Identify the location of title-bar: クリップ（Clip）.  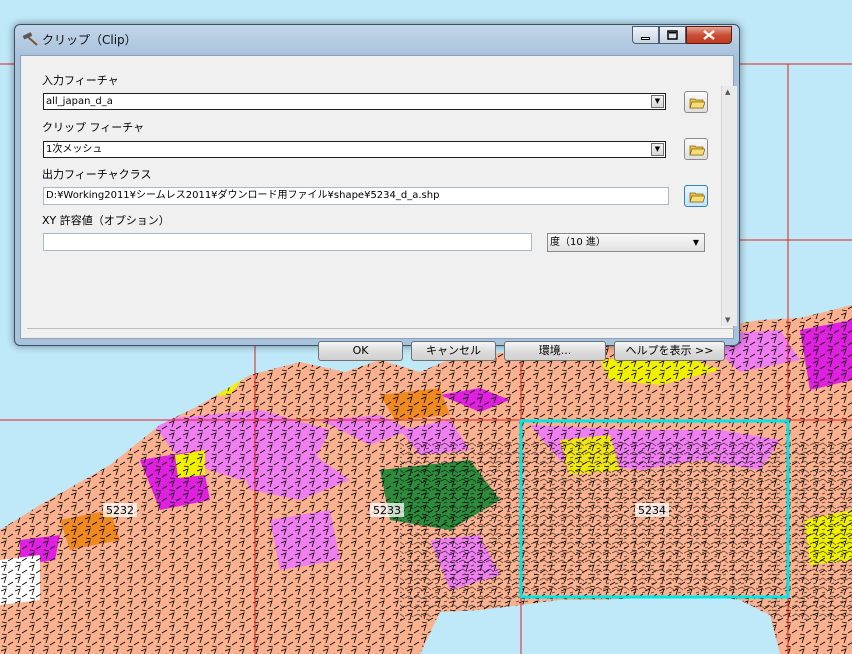
(377, 39).